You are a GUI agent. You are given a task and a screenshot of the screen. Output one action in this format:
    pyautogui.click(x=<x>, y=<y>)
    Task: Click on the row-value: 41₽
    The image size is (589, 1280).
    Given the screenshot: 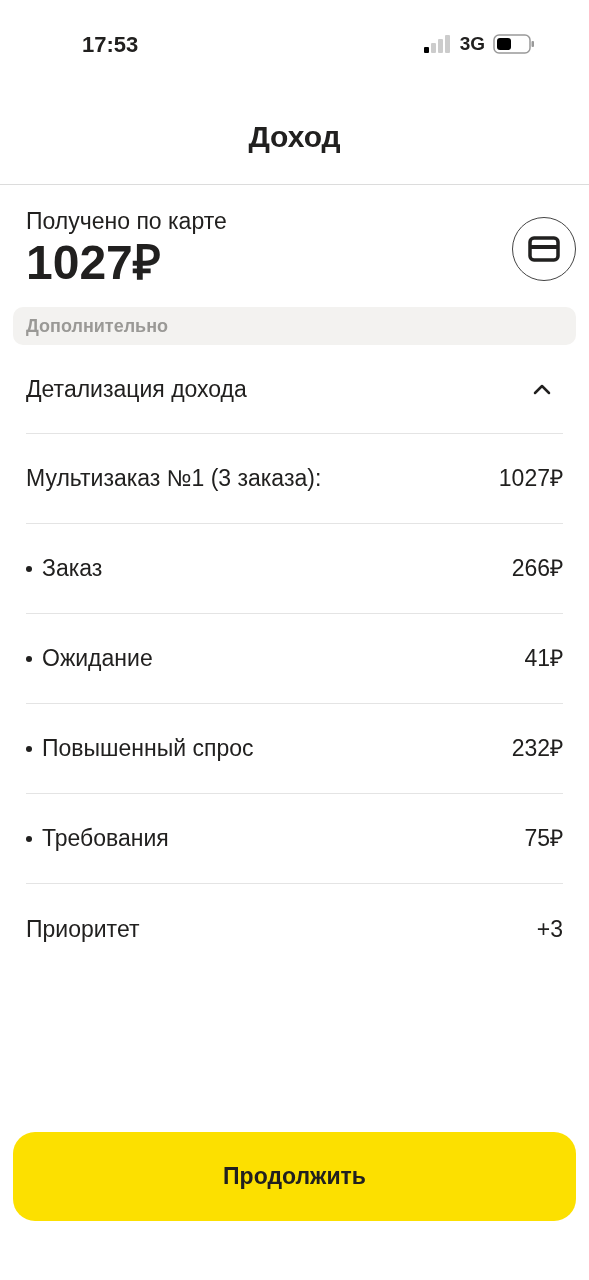 What is the action you would take?
    pyautogui.click(x=543, y=659)
    